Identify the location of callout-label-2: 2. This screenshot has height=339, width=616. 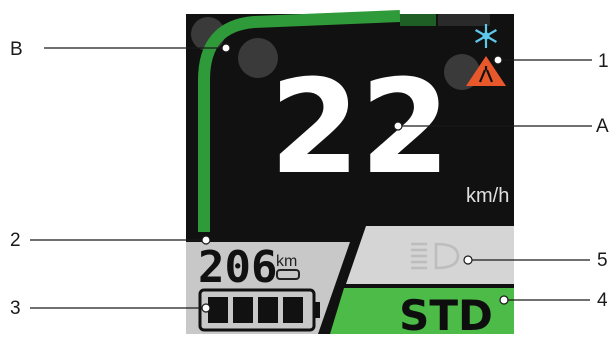
(15, 240).